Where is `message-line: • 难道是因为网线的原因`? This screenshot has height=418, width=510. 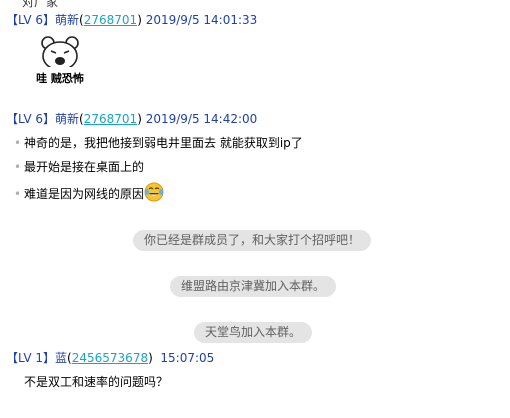
message-line: • 难道是因为网线的原因 is located at coordinates (89, 192).